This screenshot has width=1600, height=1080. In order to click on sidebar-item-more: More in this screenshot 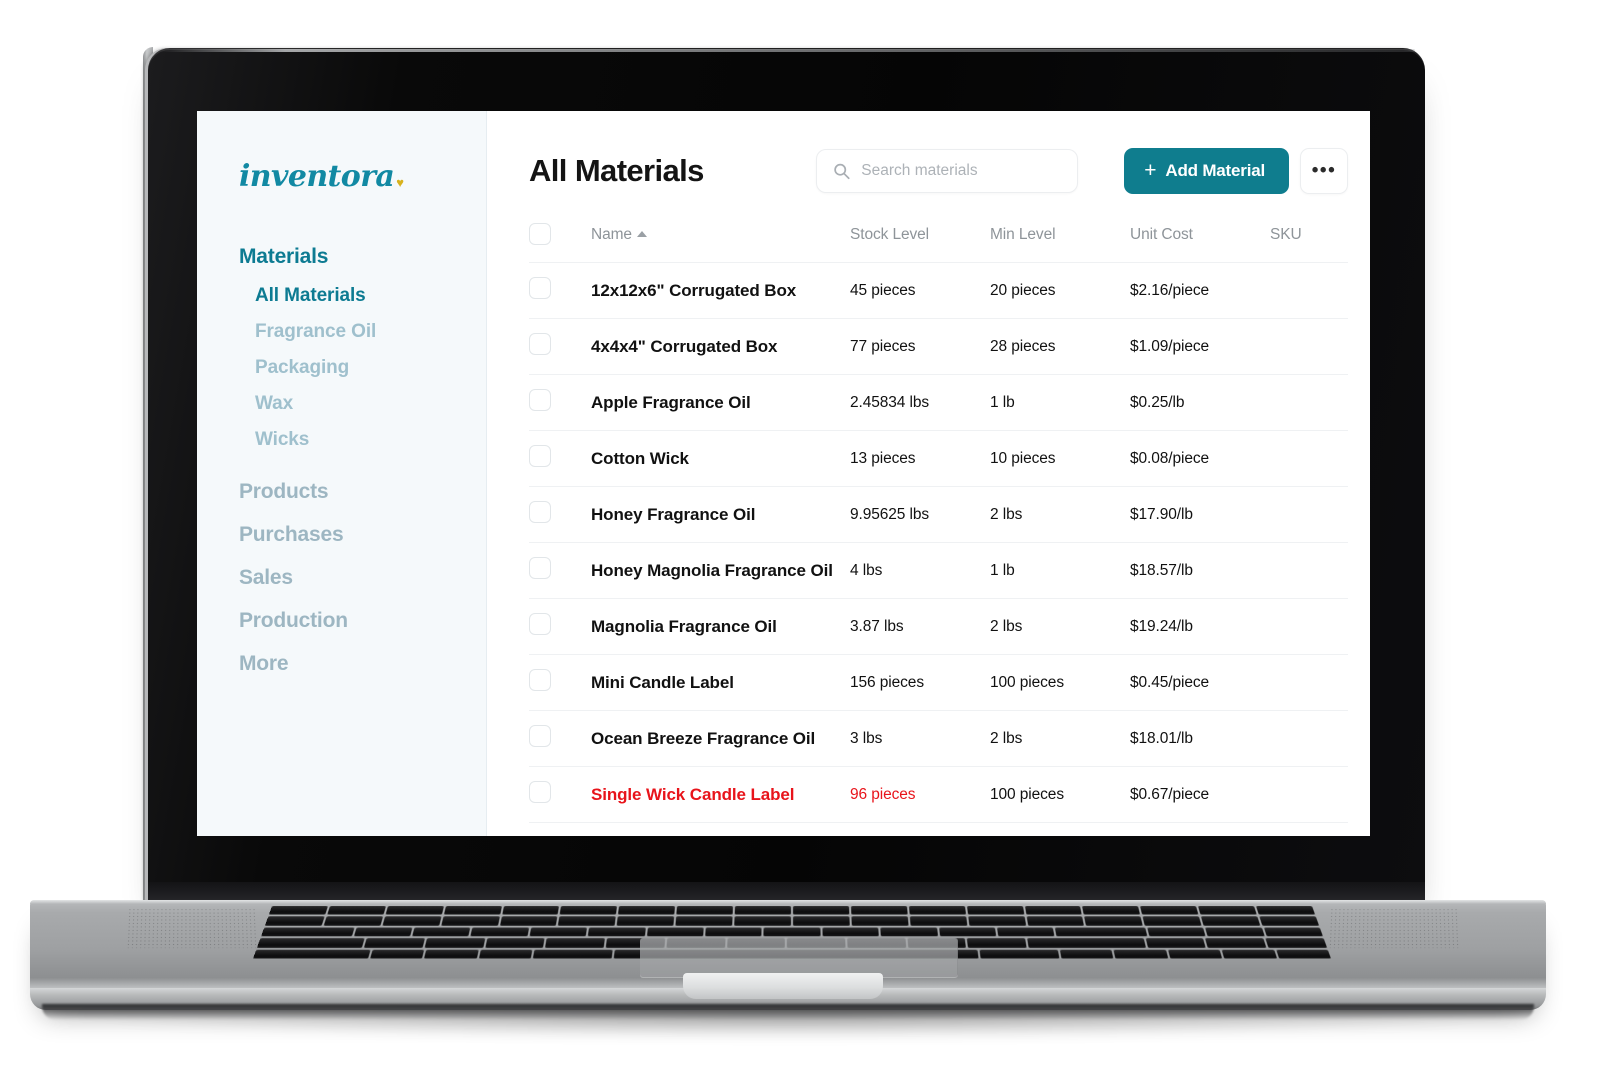, I will do `click(341, 663)`.